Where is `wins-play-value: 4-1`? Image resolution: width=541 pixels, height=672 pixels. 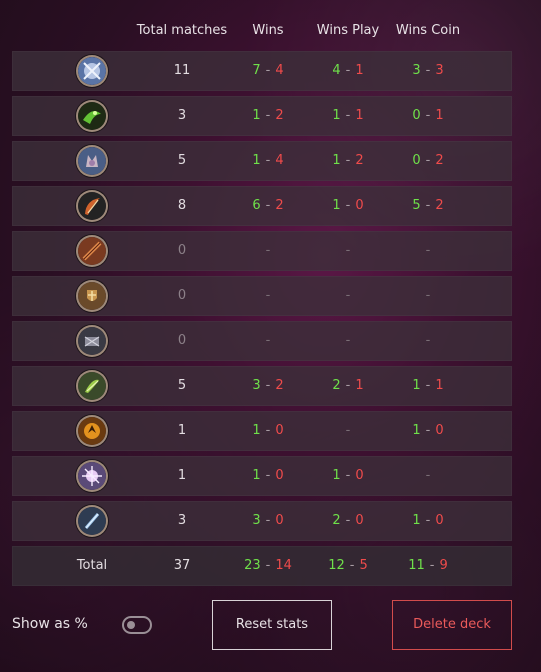 wins-play-value: 4-1 is located at coordinates (348, 71).